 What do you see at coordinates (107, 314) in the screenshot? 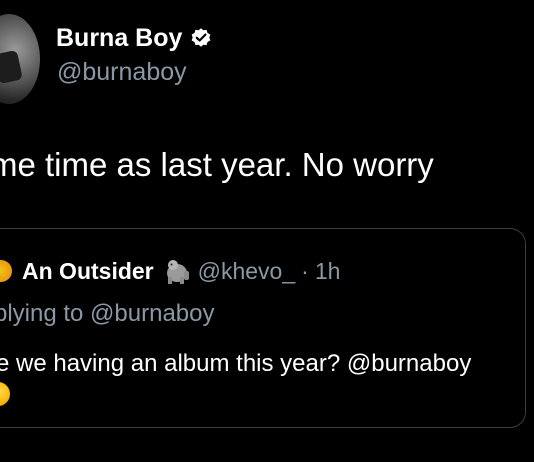
I see `replying-to-line: plying to @burnaboy` at bounding box center [107, 314].